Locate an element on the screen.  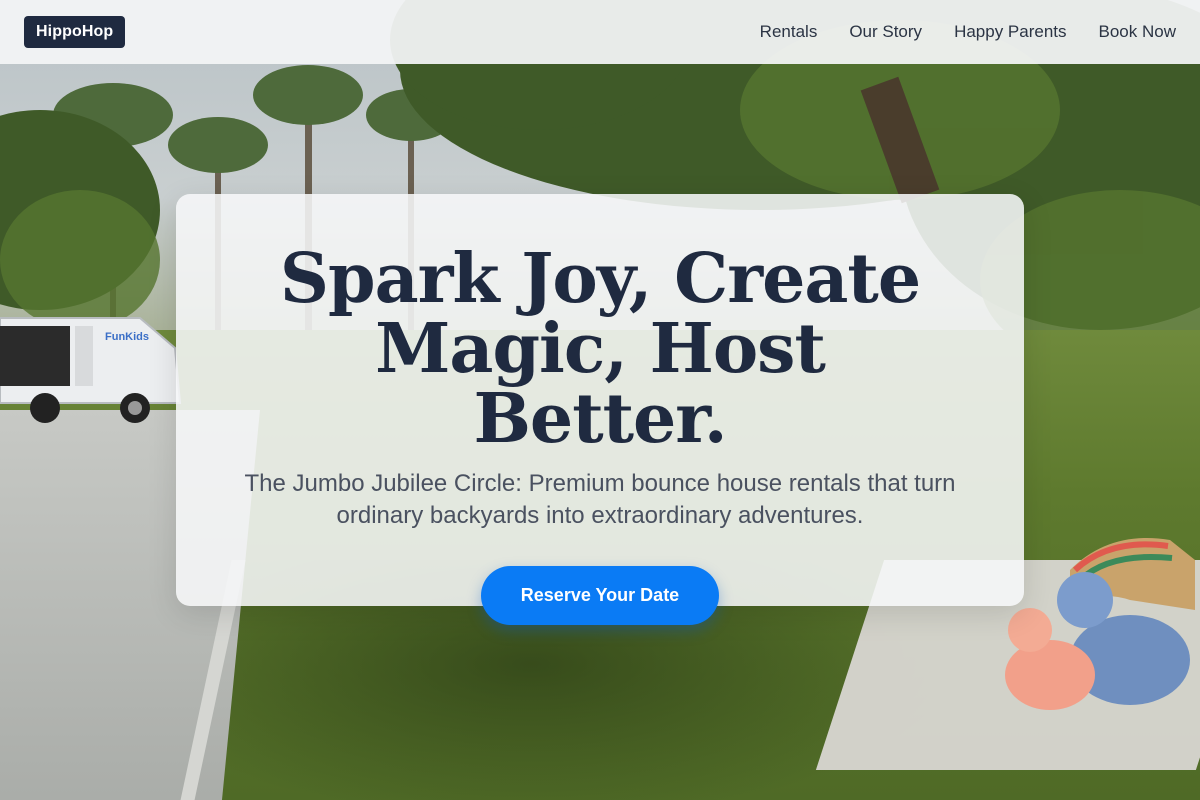
van-image: FunKids is located at coordinates (91, 370).